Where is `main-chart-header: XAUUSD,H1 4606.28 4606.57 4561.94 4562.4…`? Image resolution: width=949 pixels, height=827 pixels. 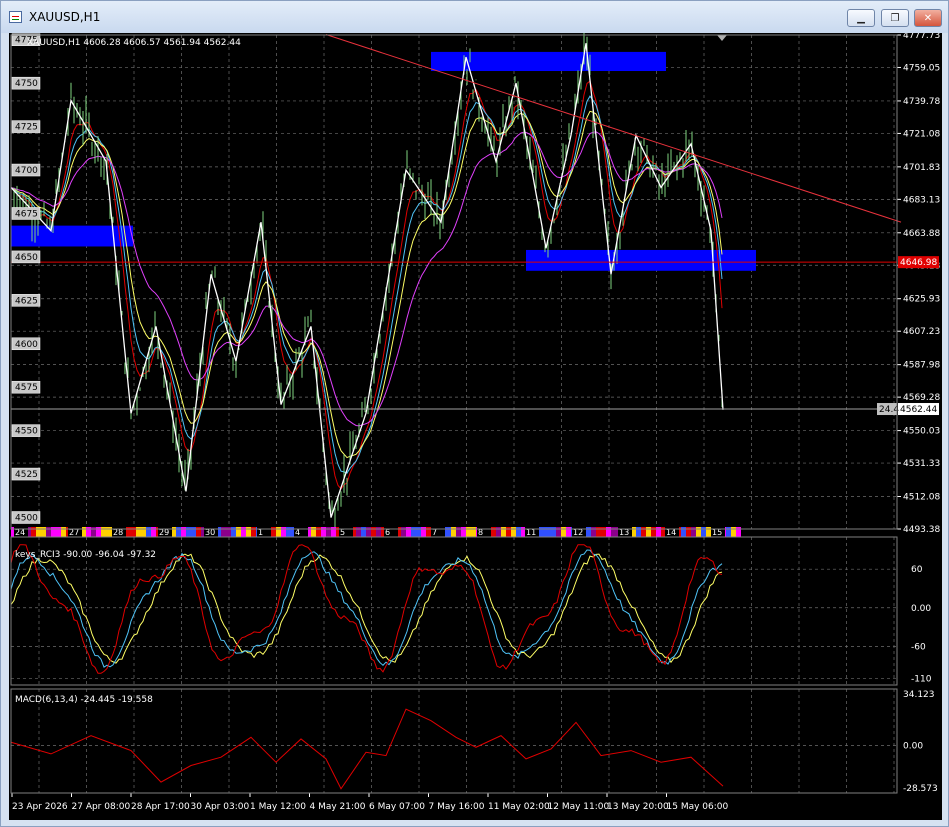
main-chart-header: XAUUSD,H1 4606.28 4606.57 4561.94 4562.4… is located at coordinates (134, 43).